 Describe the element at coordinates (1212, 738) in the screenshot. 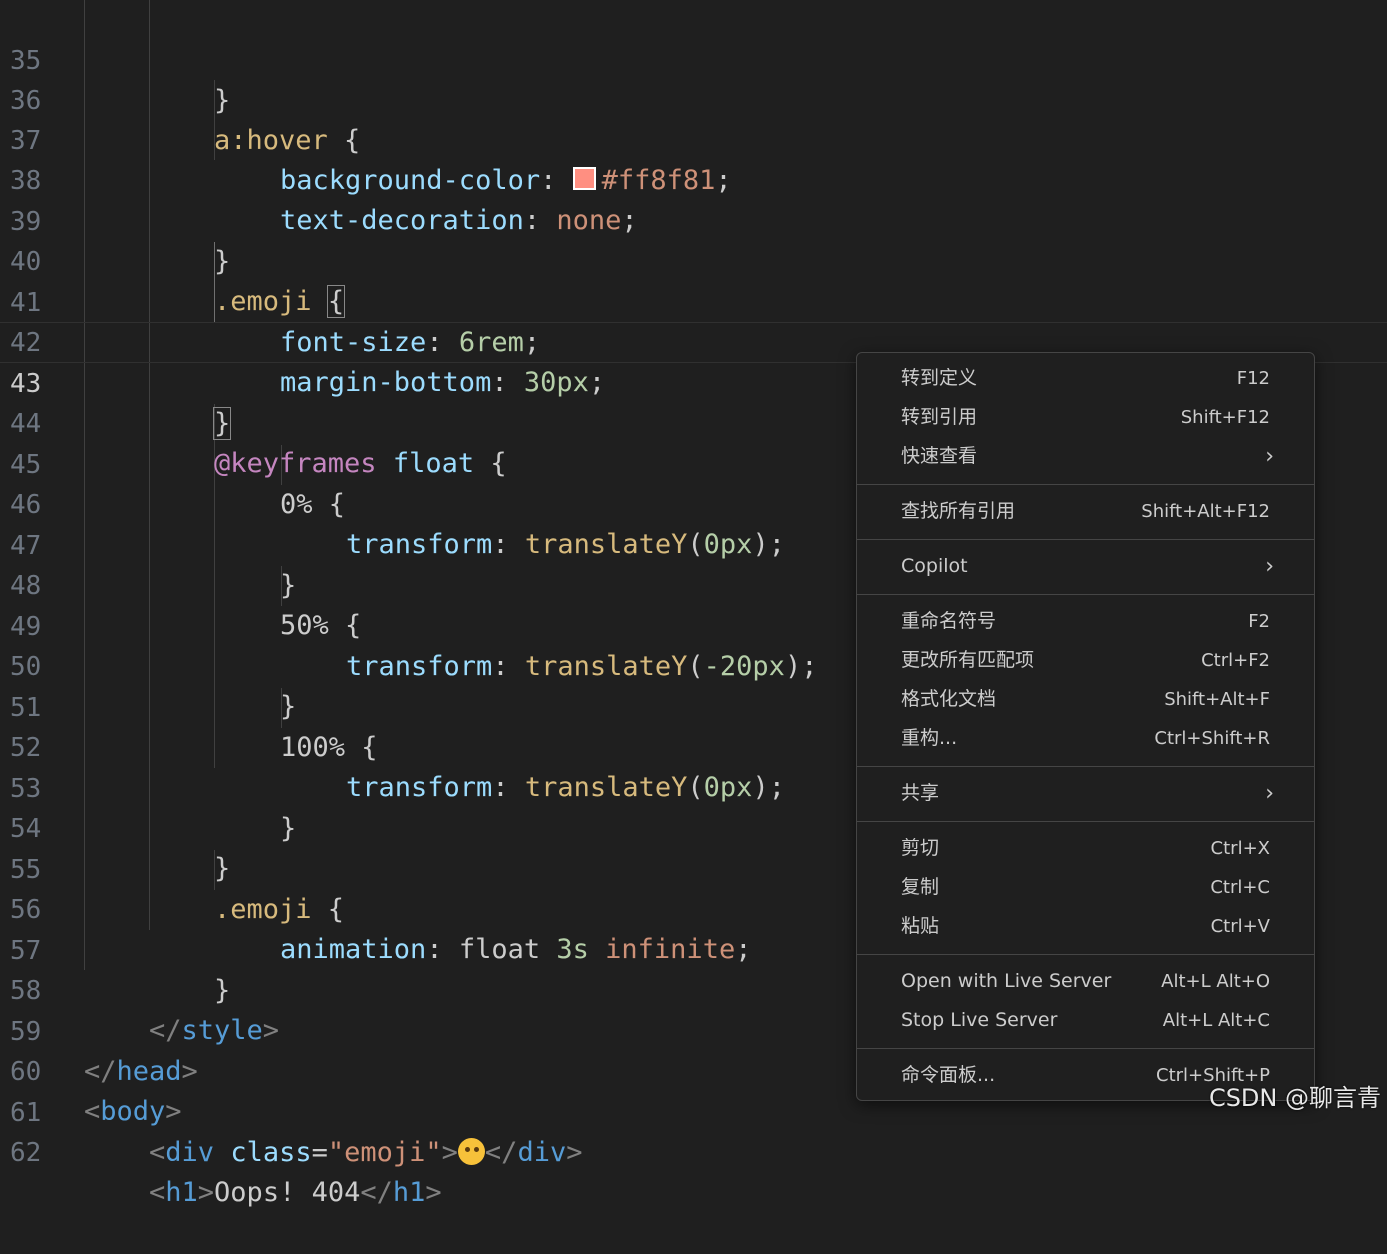

I see `menu-item-shortcut: Ctrl+Shift+R` at that location.